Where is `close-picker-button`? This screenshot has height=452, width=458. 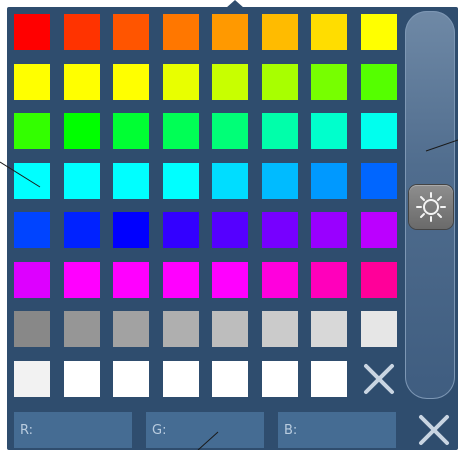
close-picker-button is located at coordinates (434, 430).